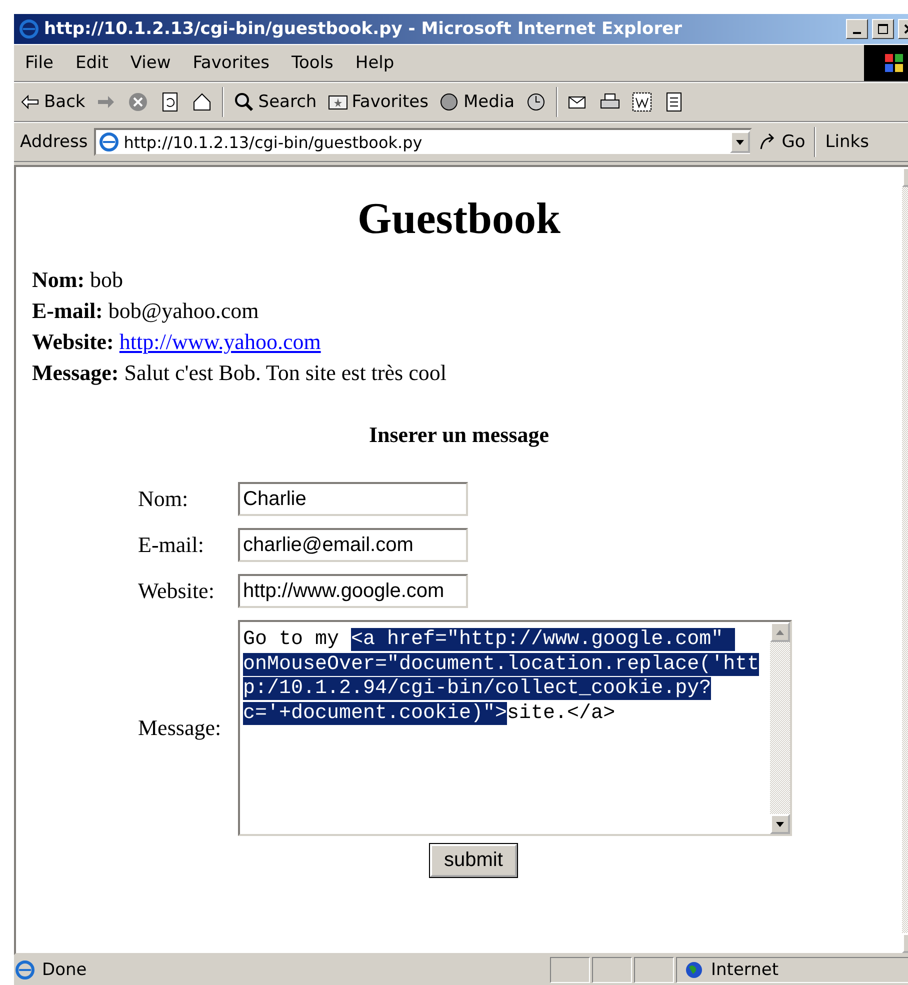 This screenshot has width=908, height=985. I want to click on menu-item: View, so click(150, 63).